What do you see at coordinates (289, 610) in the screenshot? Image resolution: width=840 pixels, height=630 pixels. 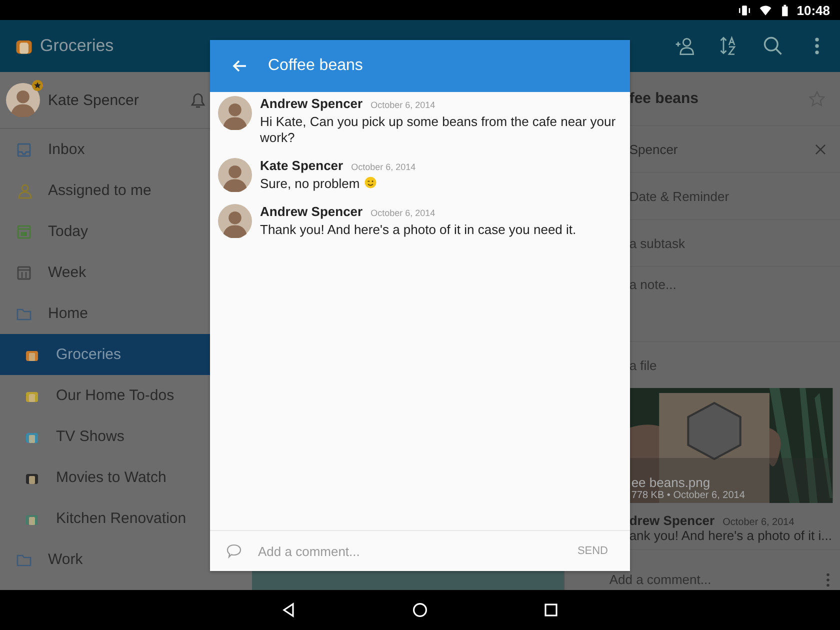 I see `back-icon` at bounding box center [289, 610].